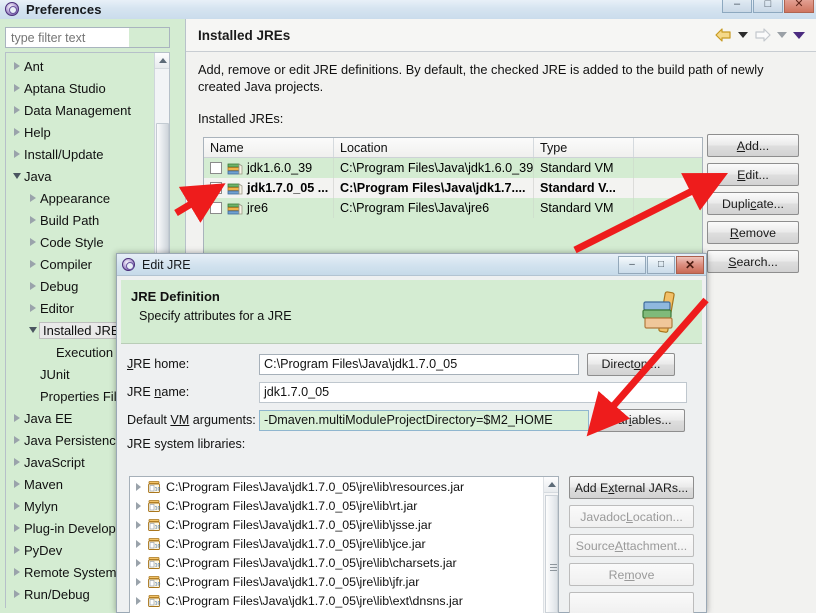  What do you see at coordinates (799, 35) in the screenshot?
I see `view-menu-chevron-down-icon` at bounding box center [799, 35].